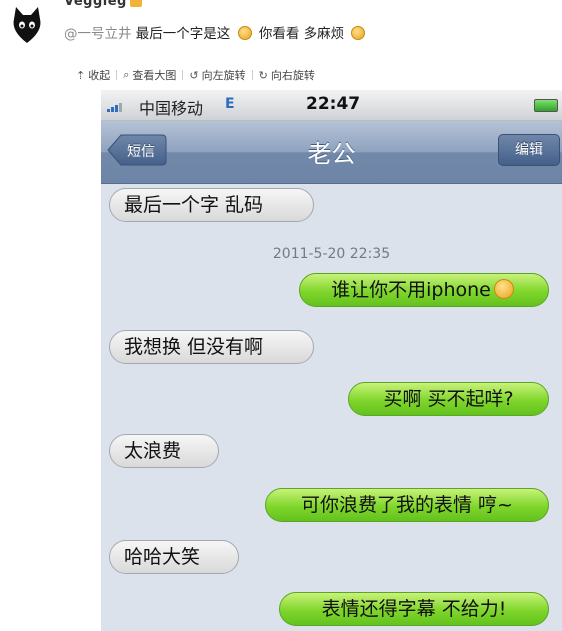 This screenshot has height=631, width=562. I want to click on rotate-left-button: ↺ 向左旋转, so click(217, 75).